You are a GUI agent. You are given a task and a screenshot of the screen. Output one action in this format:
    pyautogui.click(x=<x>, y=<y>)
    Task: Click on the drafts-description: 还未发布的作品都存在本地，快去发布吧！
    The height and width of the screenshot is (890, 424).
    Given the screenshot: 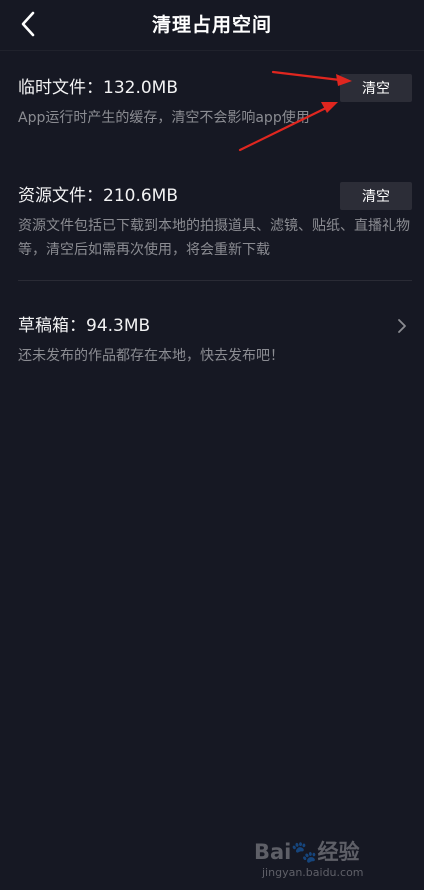 What is the action you would take?
    pyautogui.click(x=151, y=356)
    